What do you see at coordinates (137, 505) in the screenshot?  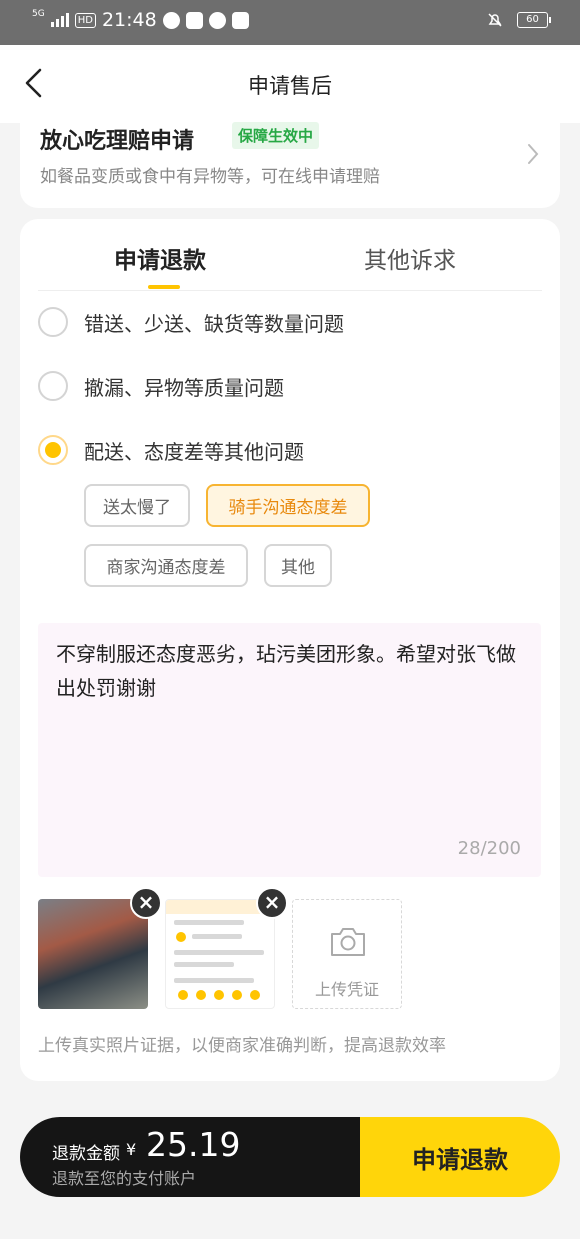 I see `chip-too-slow: 送太慢了` at bounding box center [137, 505].